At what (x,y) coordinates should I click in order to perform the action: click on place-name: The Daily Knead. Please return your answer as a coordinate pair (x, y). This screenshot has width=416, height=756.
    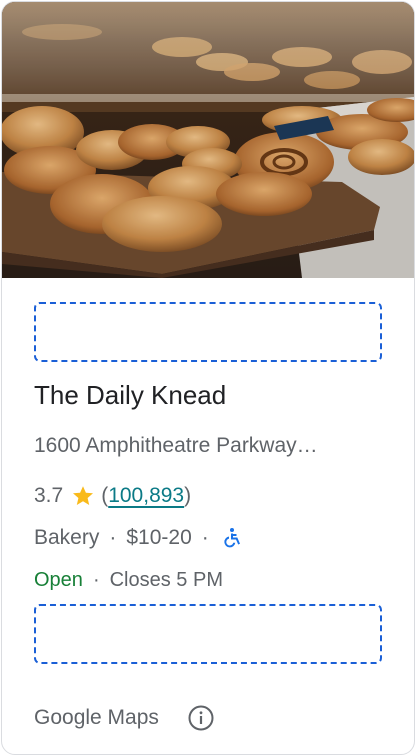
    Looking at the image, I should click on (130, 395).